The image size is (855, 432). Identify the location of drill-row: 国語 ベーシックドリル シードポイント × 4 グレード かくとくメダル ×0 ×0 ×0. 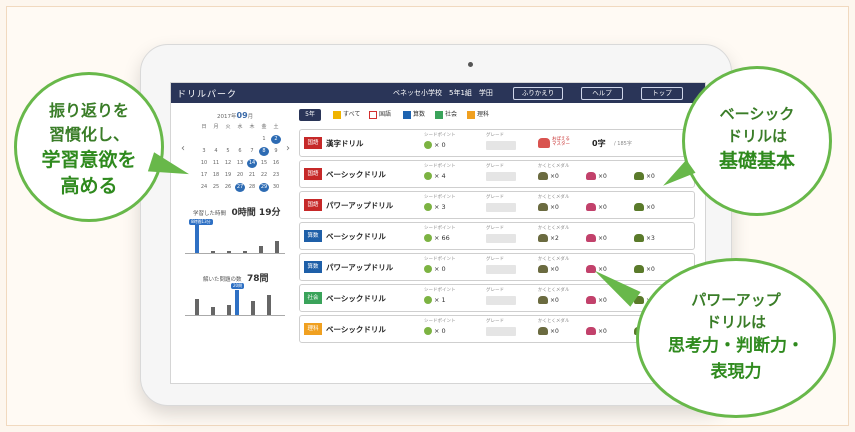
(497, 174).